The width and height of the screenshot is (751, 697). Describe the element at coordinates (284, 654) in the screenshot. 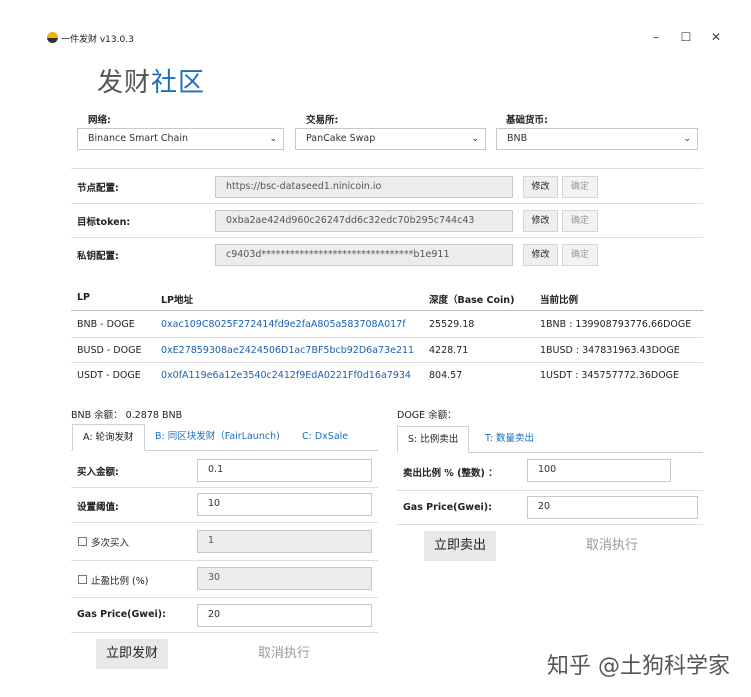

I see `cancel-buy-button: 取消执行` at that location.